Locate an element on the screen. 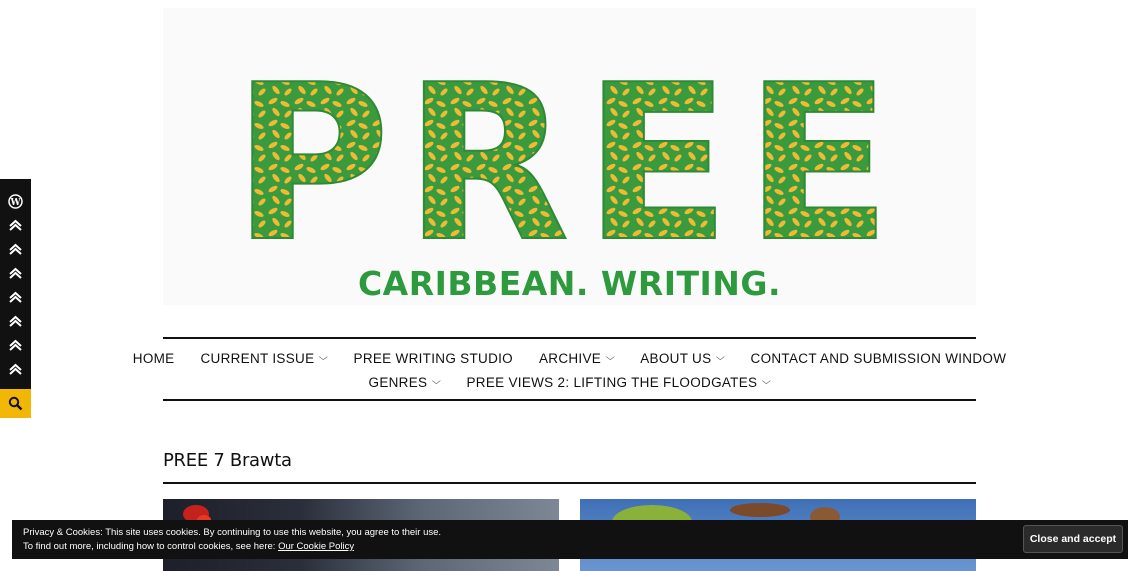  cookie-policy-link: Our Cookie Policy is located at coordinates (316, 546).